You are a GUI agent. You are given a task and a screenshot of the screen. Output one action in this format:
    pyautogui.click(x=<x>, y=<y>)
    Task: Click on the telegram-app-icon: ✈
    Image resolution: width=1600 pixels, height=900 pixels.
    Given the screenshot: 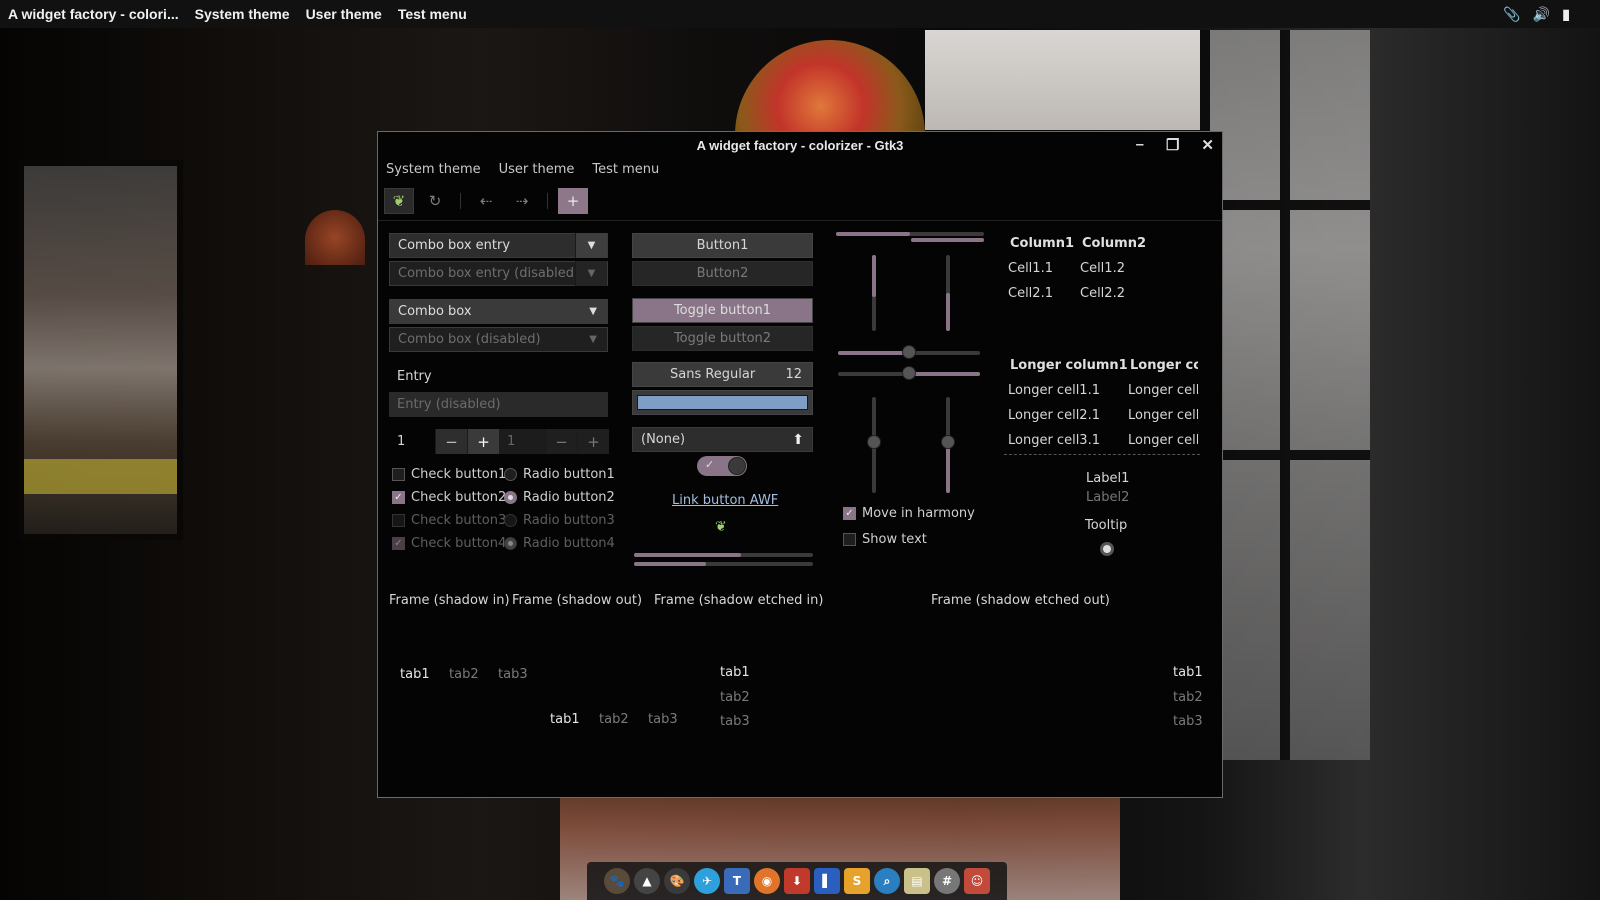 What is the action you would take?
    pyautogui.click(x=707, y=881)
    